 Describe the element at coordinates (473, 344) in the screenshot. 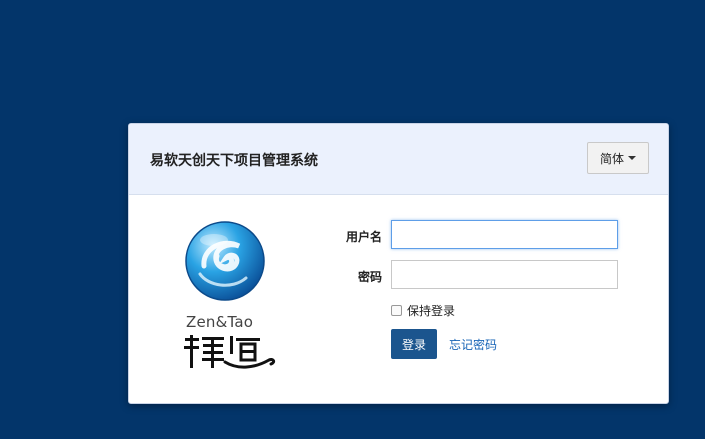

I see `forgot-password-link: 忘记密码` at that location.